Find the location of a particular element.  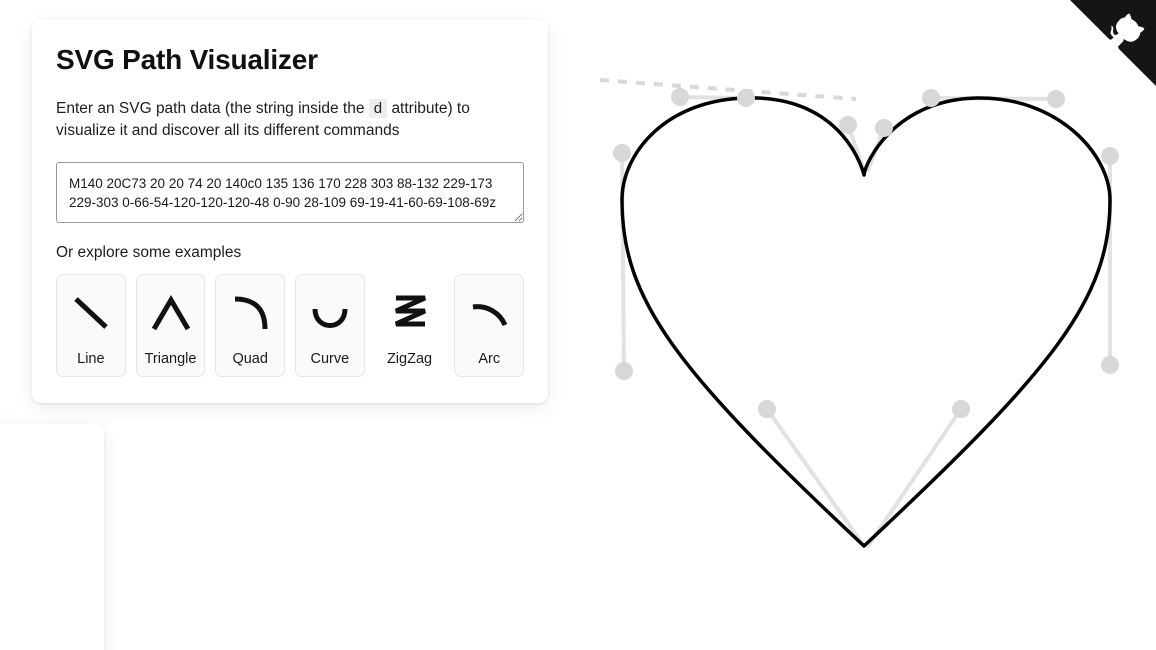

arc-glyph is located at coordinates (490, 315).